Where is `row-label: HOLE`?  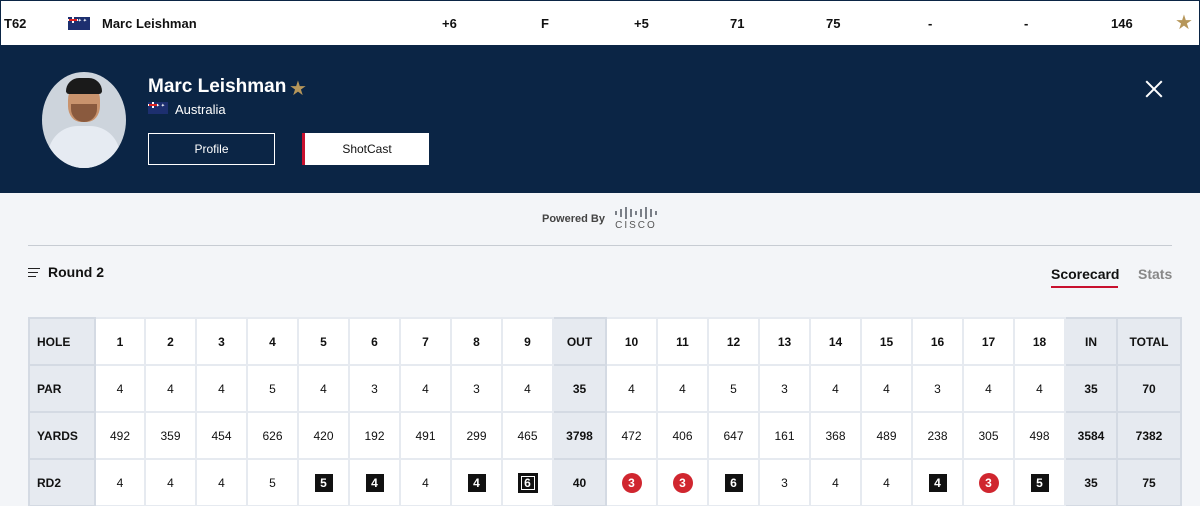
row-label: HOLE is located at coordinates (62, 341).